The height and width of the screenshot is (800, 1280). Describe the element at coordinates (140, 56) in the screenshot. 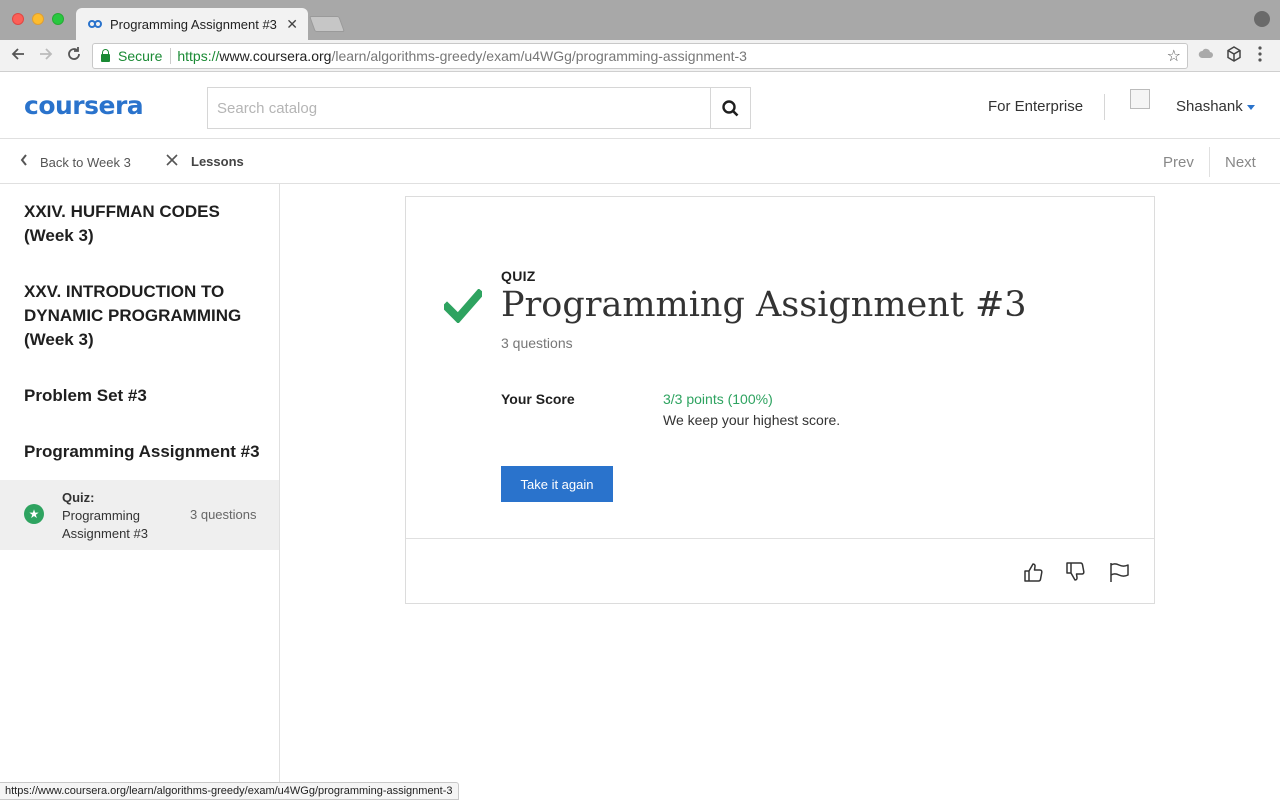

I see `secure-label: Secure` at that location.